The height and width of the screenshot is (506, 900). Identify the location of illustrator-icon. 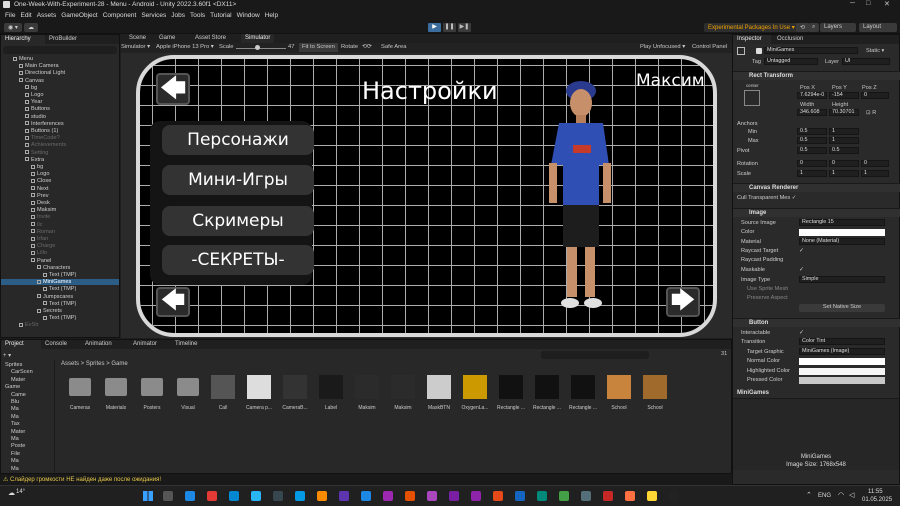
(410, 496).